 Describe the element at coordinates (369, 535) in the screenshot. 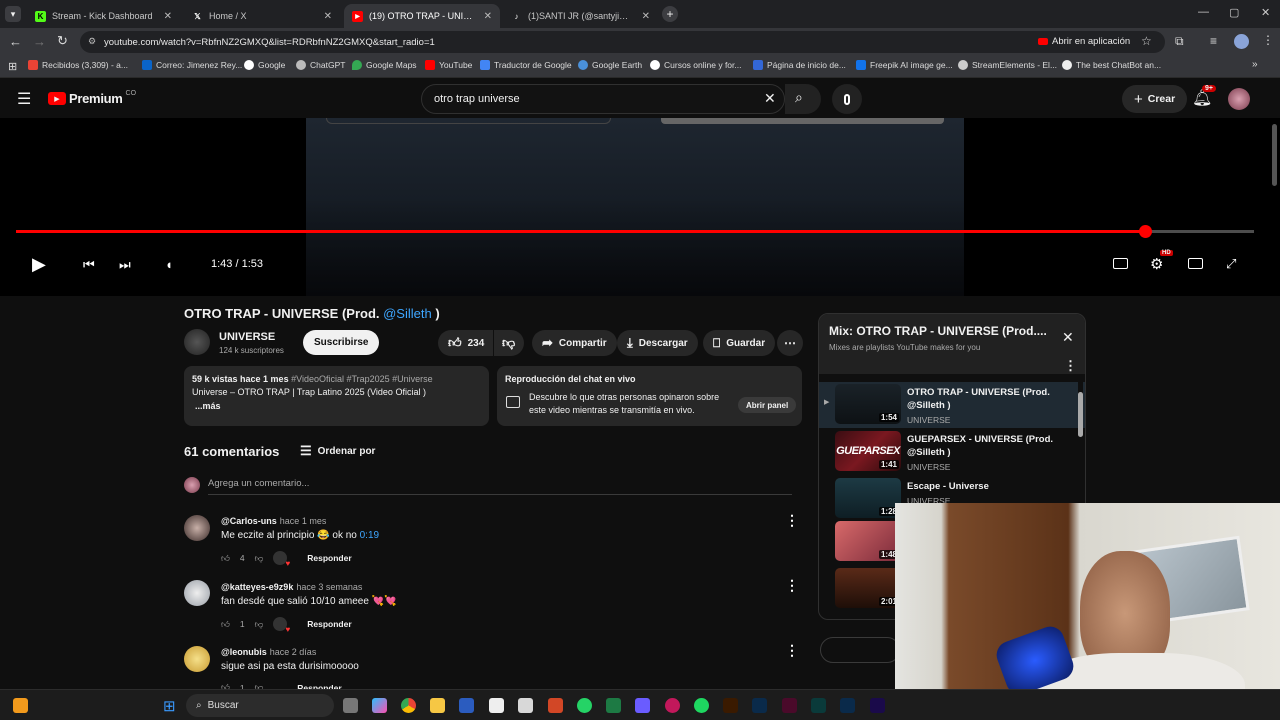

I see `timestamp-link: 0:19` at that location.